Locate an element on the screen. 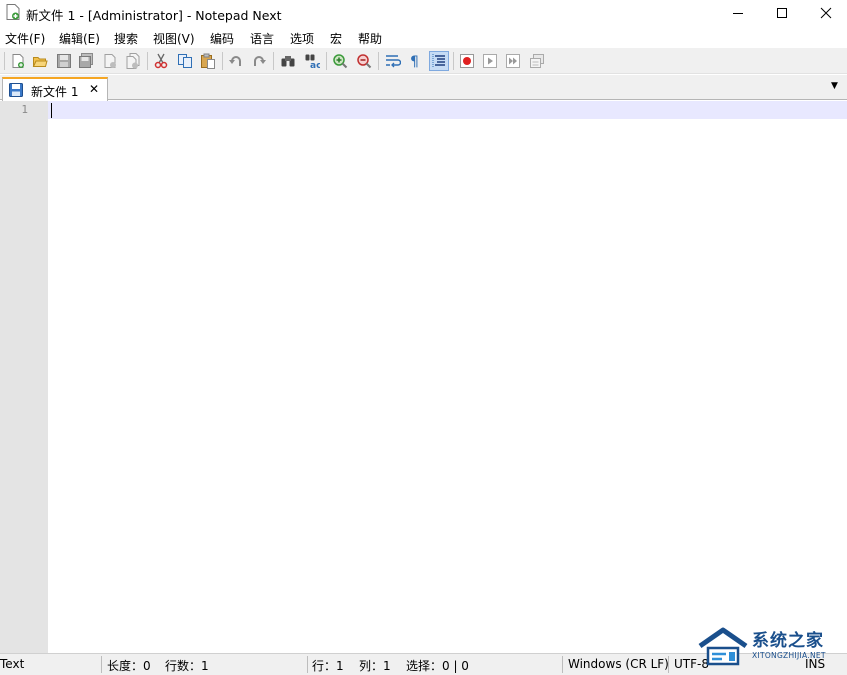  macro-play-icon is located at coordinates (490, 61).